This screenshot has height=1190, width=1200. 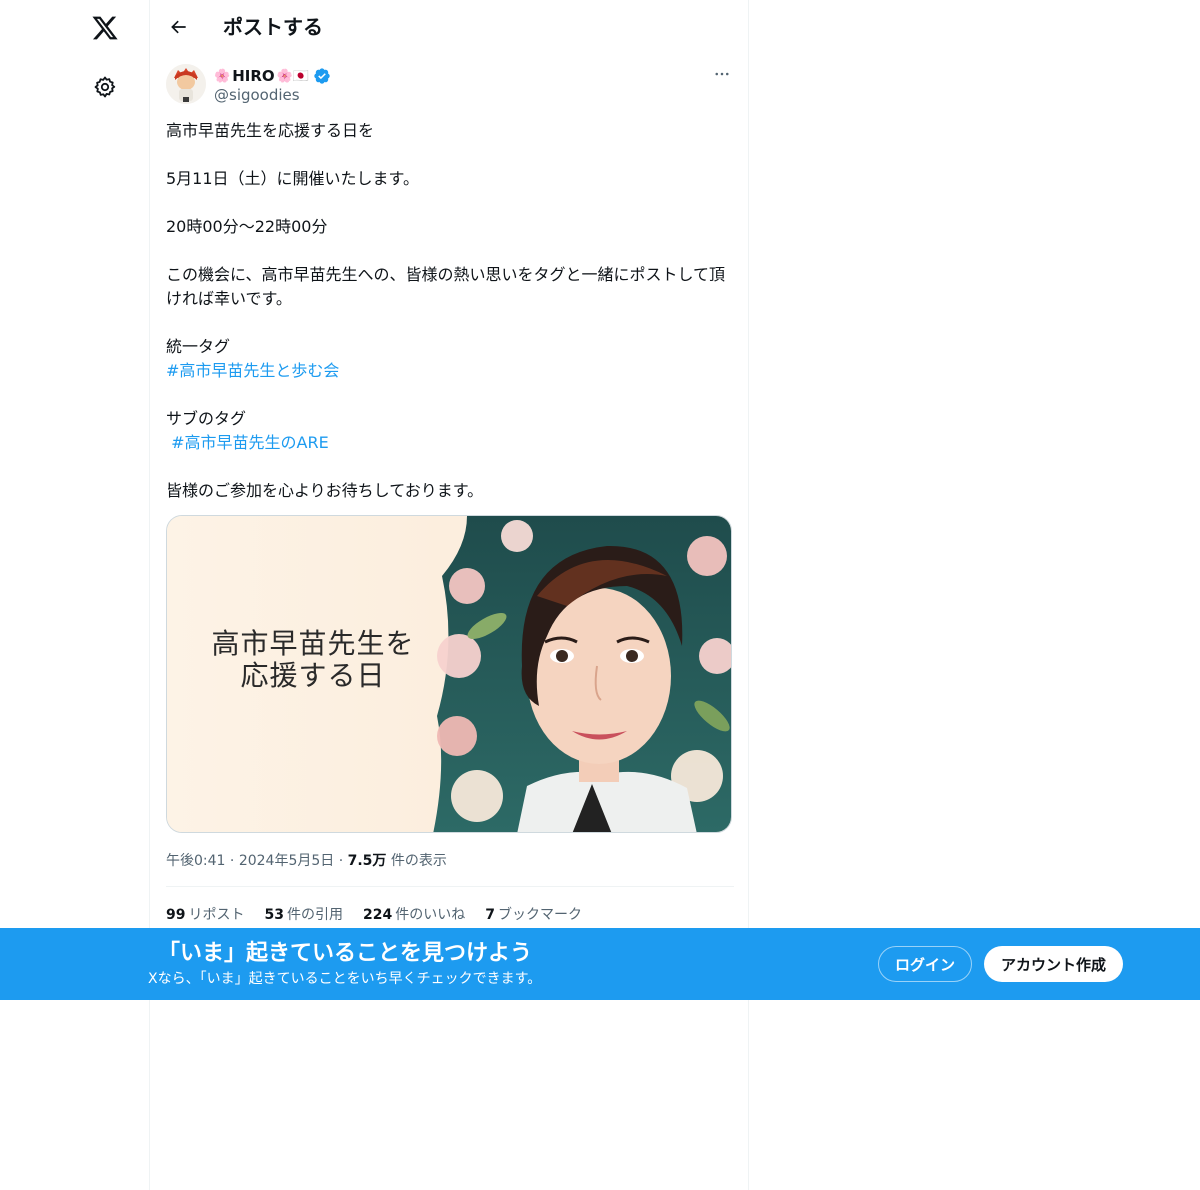 I want to click on stat-reposts: 99 リポスト, so click(x=205, y=915).